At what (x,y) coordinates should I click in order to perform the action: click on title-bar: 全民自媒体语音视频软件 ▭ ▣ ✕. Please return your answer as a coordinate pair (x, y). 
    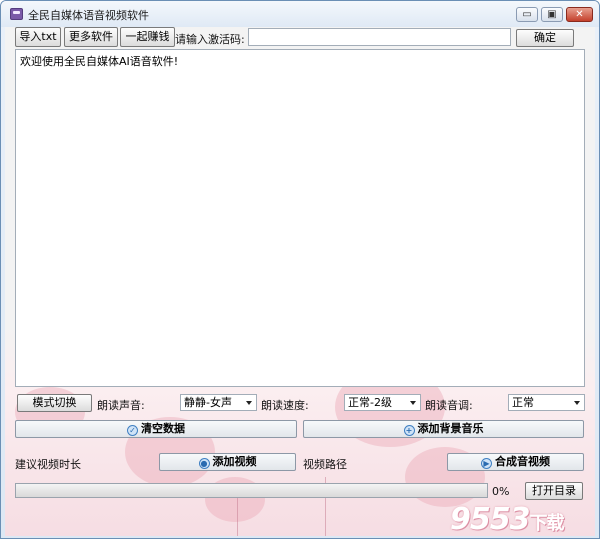
    Looking at the image, I should click on (300, 14).